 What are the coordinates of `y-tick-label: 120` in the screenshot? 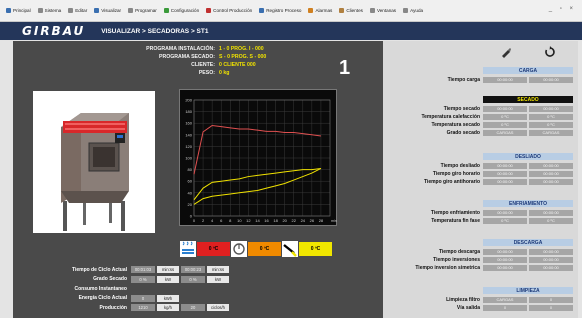 It's located at (188, 146).